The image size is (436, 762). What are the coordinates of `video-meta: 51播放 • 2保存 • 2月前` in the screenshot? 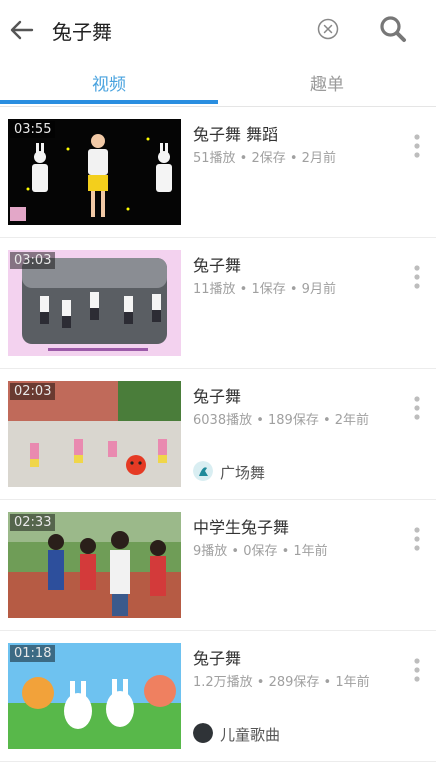 It's located at (264, 158).